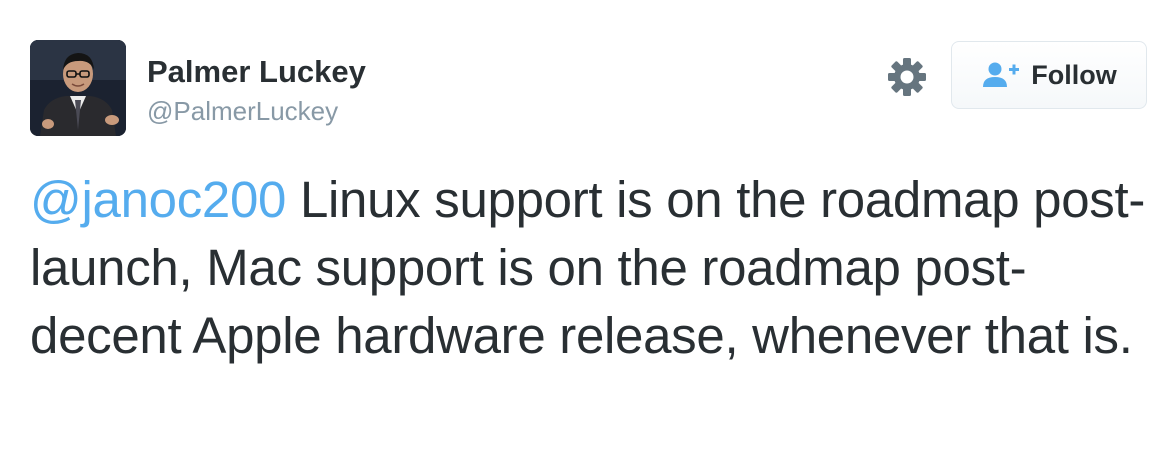 This screenshot has width=1170, height=450. I want to click on user-handle: @PalmerLuckey, so click(242, 111).